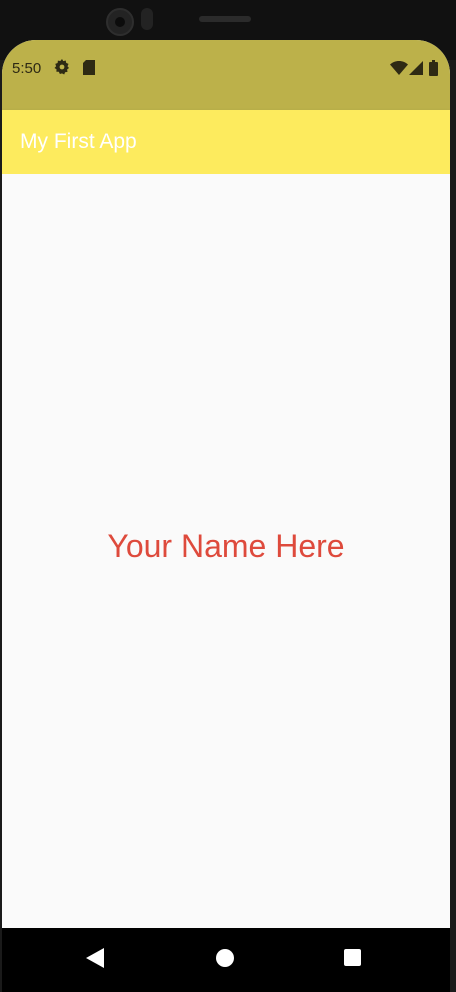 Image resolution: width=456 pixels, height=992 pixels. Describe the element at coordinates (433, 68) in the screenshot. I see `battery-icon` at that location.